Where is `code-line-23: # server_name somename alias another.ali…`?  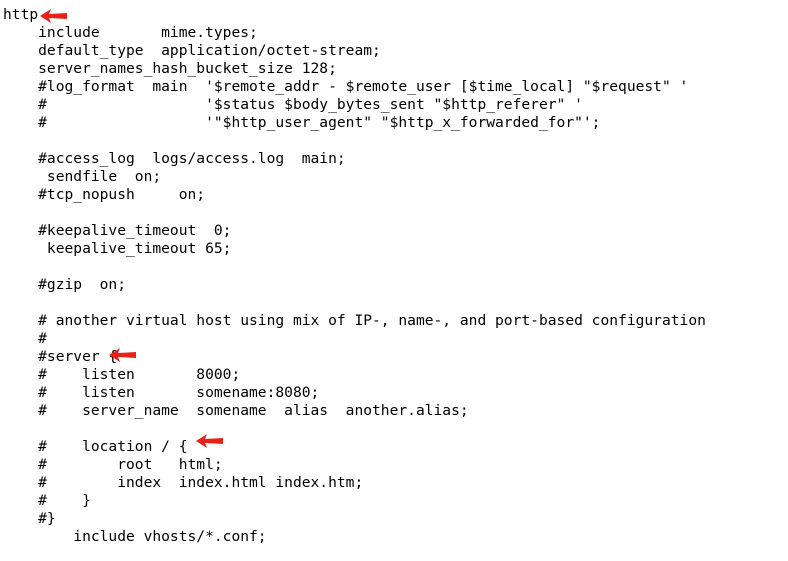
code-line-23: # server_name somename alias another.ali… is located at coordinates (236, 410).